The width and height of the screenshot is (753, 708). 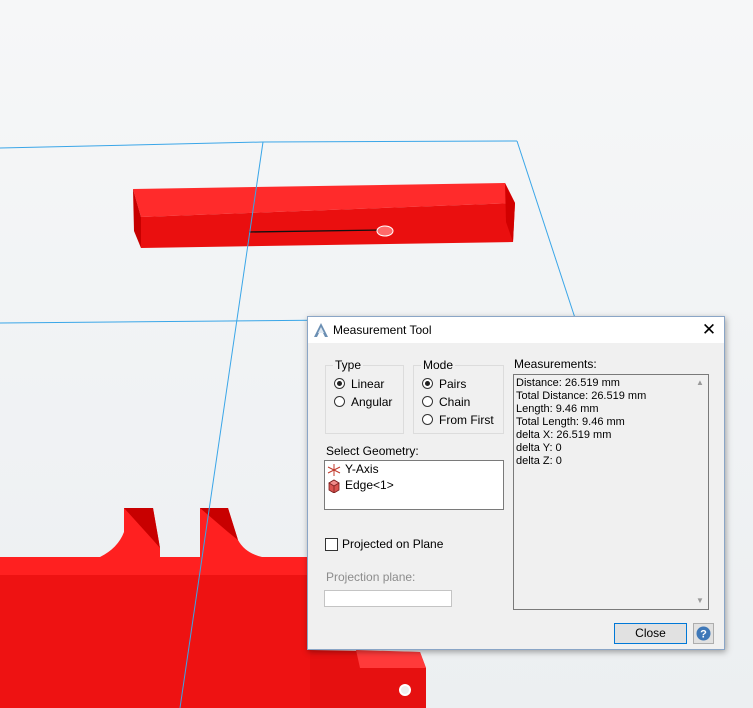 I want to click on help-button: ?, so click(x=703, y=633).